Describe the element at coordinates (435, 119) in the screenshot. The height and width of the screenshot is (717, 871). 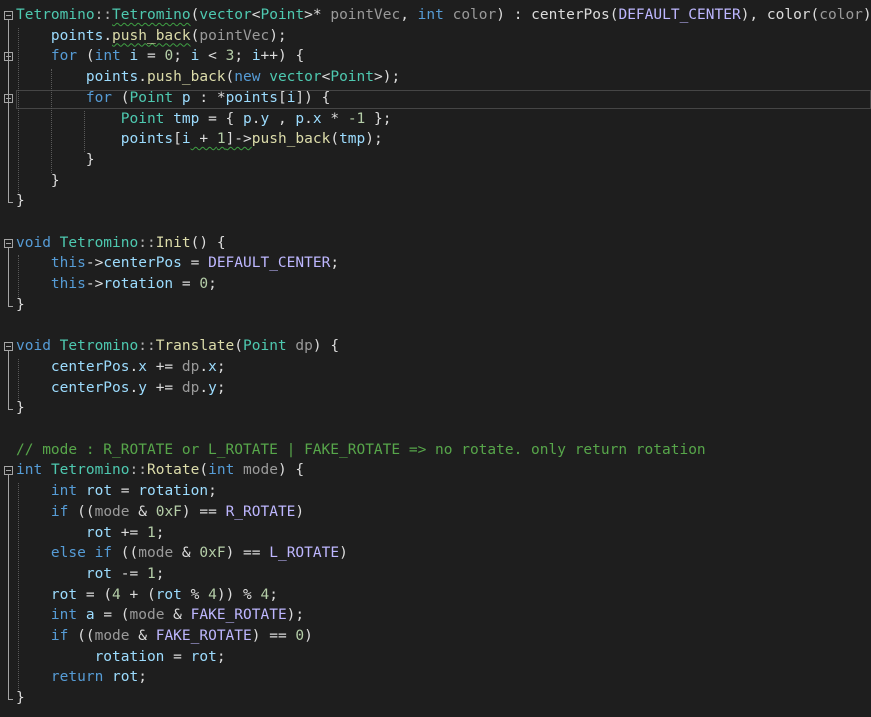
I see `code-line: Point tmp = { p.y , p.x * -1 };` at that location.